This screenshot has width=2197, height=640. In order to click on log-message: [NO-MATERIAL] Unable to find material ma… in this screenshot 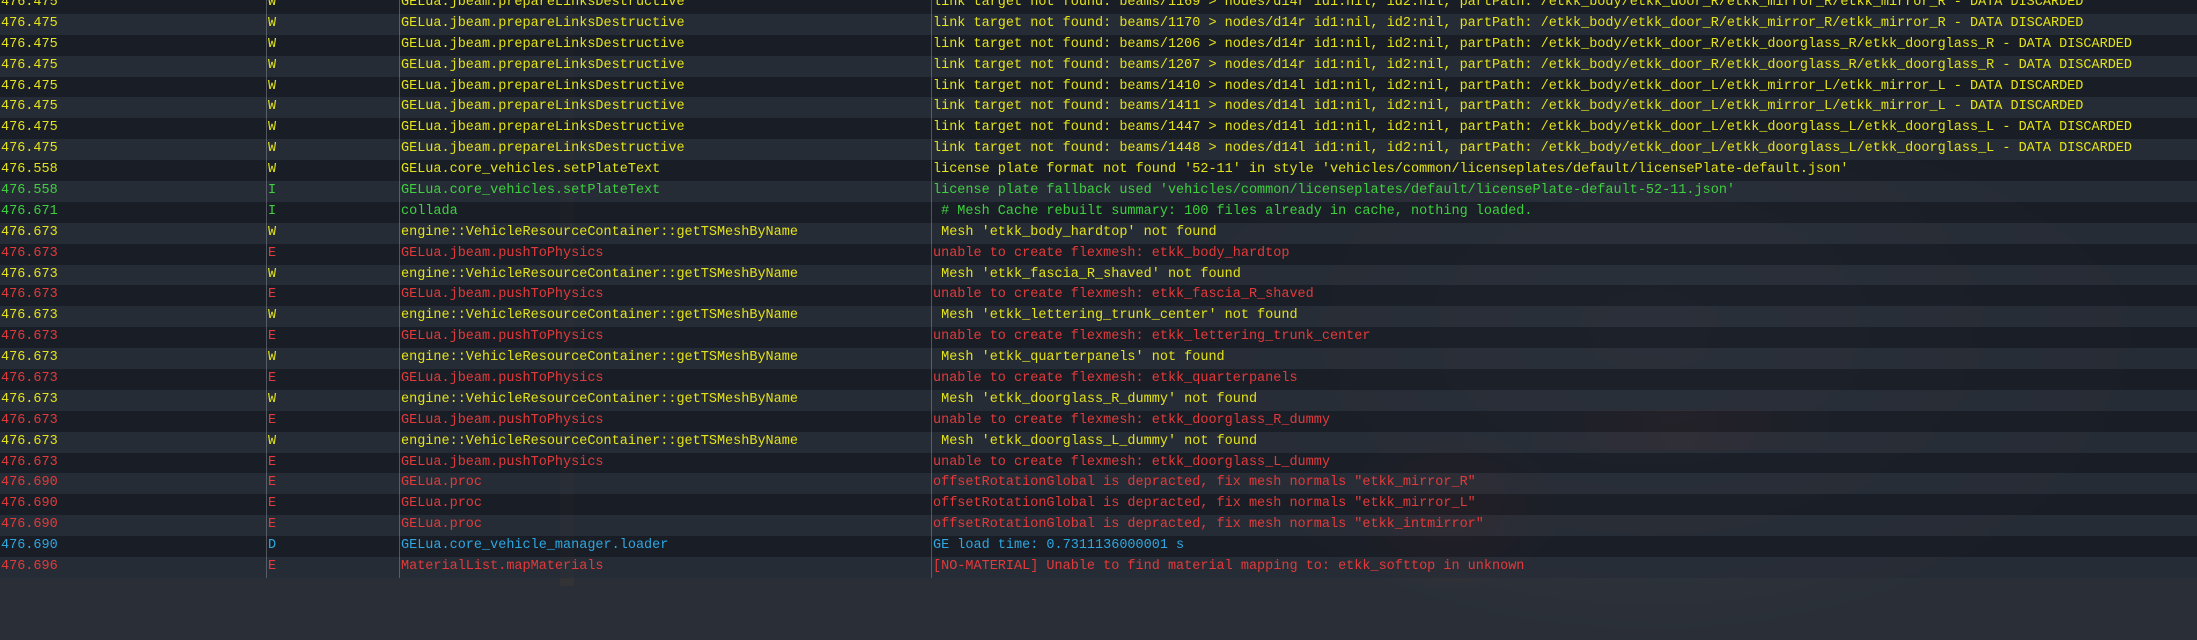, I will do `click(1229, 567)`.